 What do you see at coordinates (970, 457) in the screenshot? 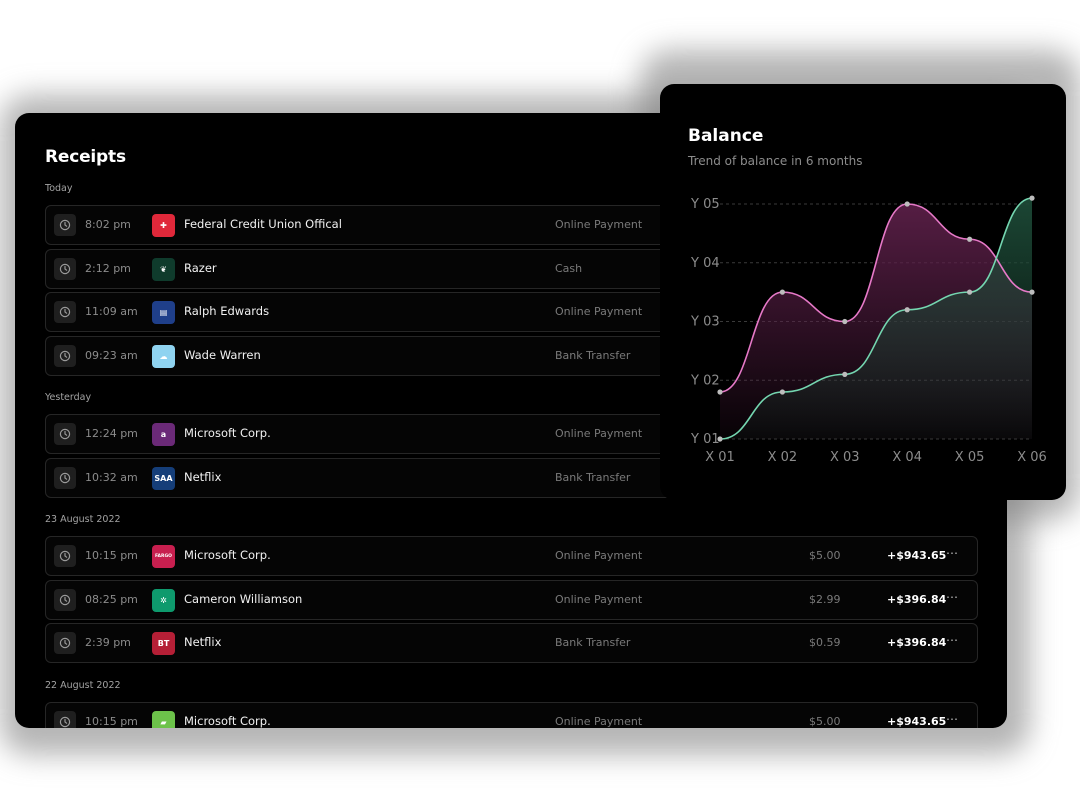
I see `x-tick-label: X 05` at bounding box center [970, 457].